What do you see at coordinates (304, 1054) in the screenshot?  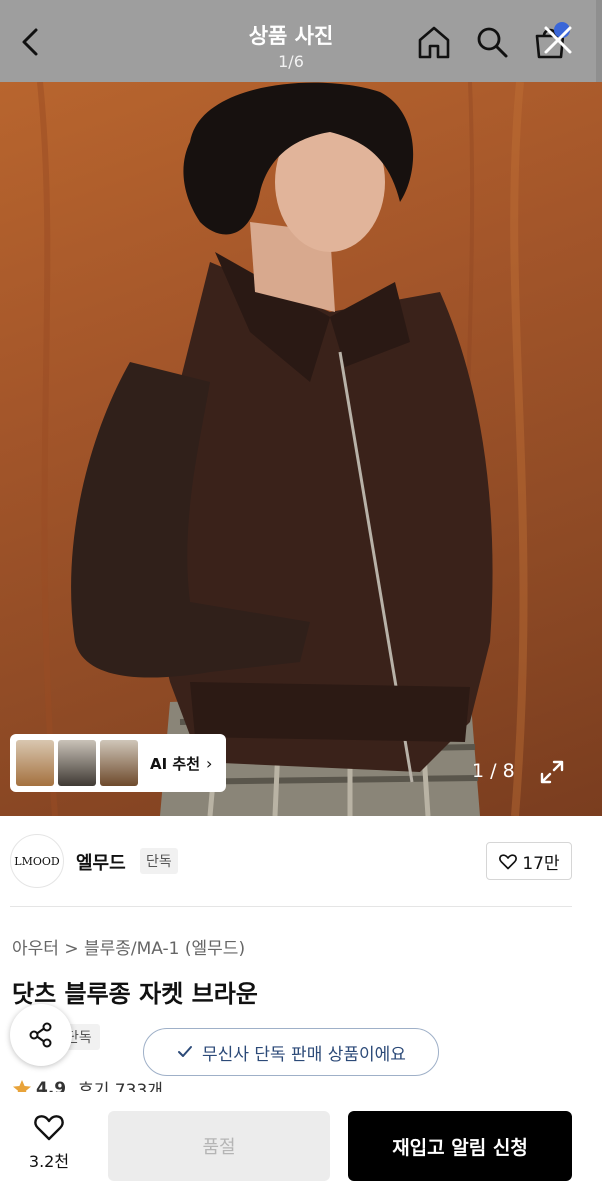 I see `exclusive-toast-text: 무신사 단독 판매 상품이에요` at bounding box center [304, 1054].